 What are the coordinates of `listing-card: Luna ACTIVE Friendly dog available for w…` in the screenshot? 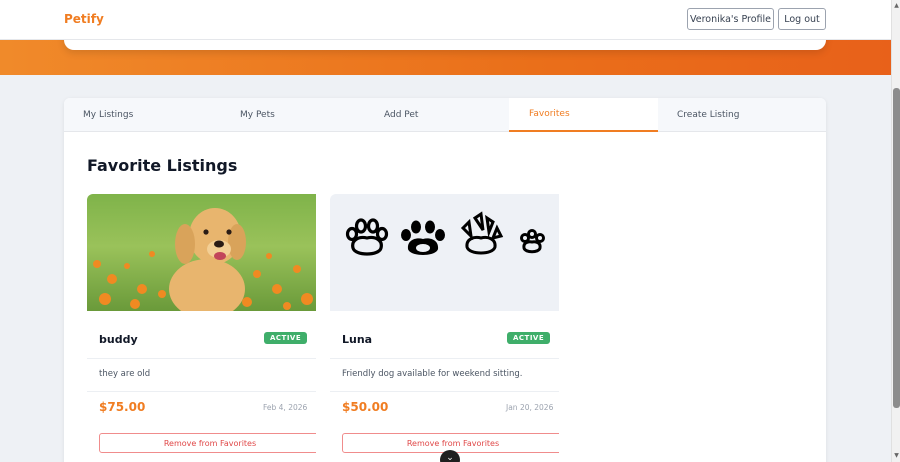 It's located at (444, 328).